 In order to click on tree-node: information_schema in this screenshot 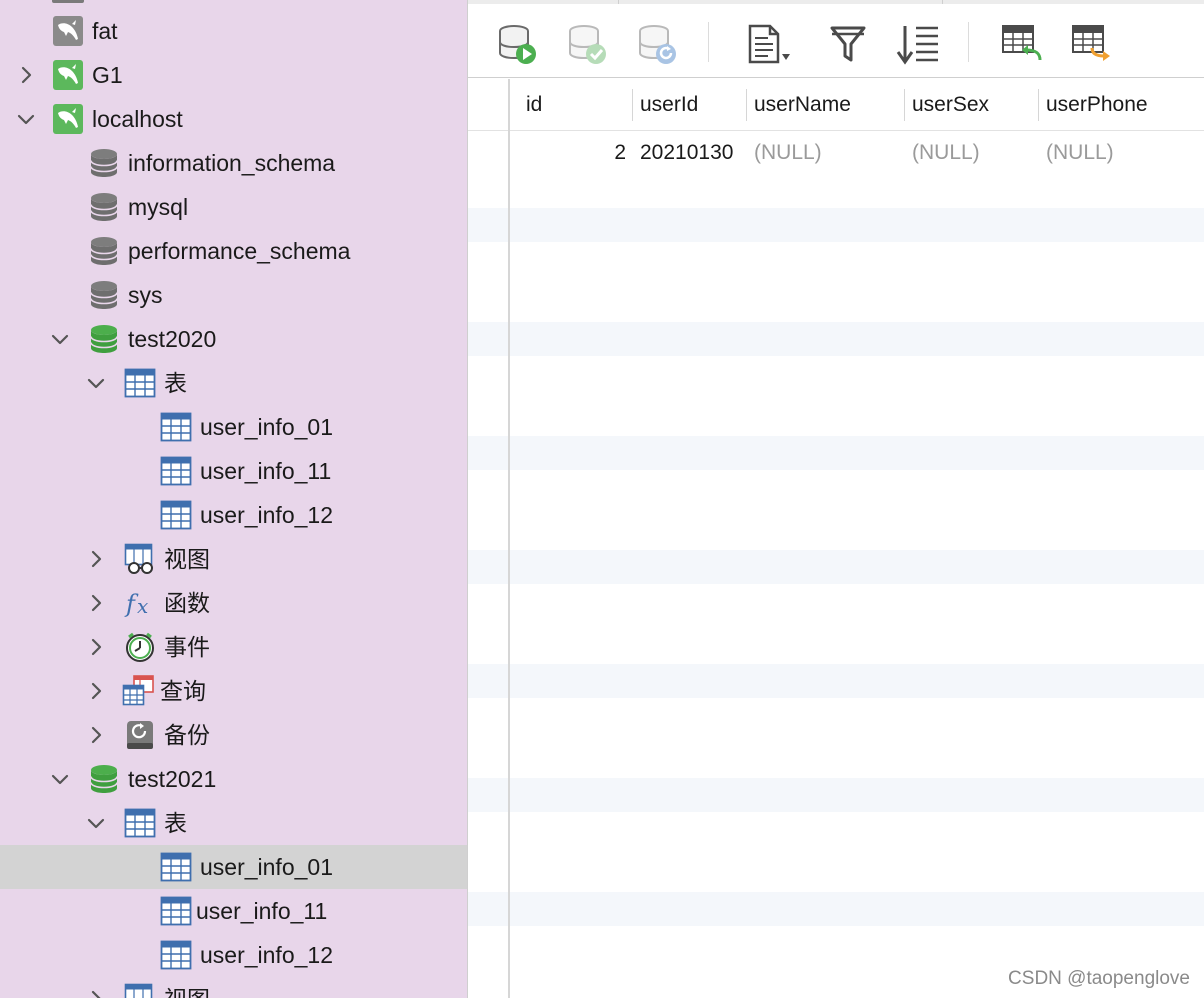, I will do `click(233, 163)`.